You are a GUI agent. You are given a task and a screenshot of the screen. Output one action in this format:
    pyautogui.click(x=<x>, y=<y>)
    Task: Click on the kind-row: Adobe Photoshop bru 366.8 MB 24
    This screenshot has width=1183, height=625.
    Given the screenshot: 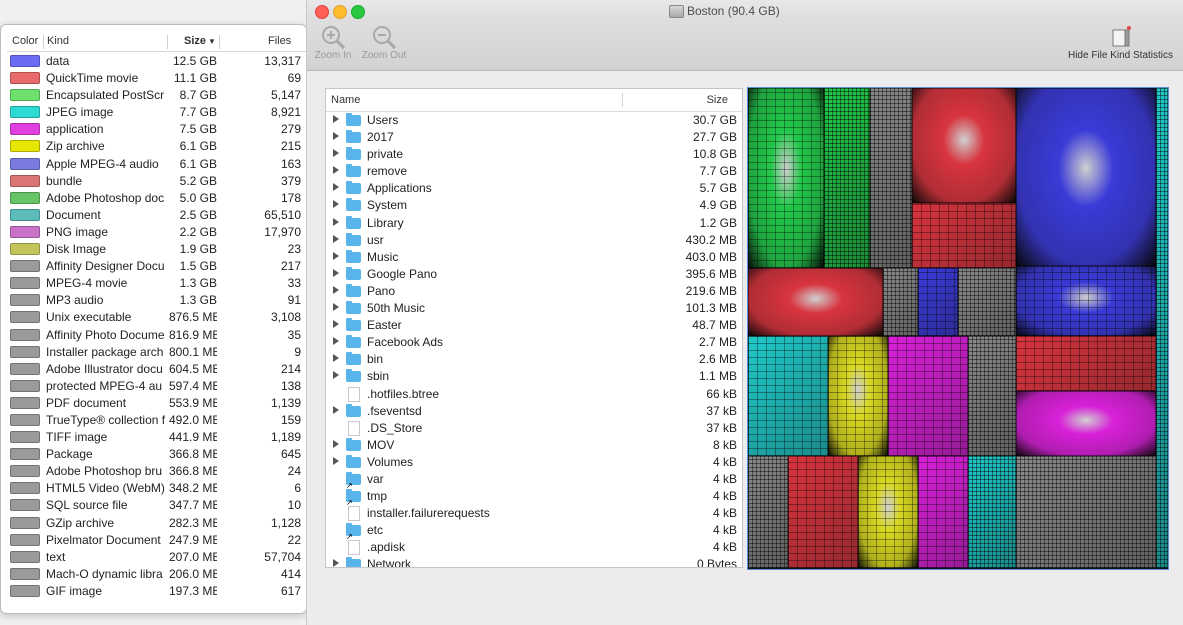 What is the action you would take?
    pyautogui.click(x=156, y=471)
    